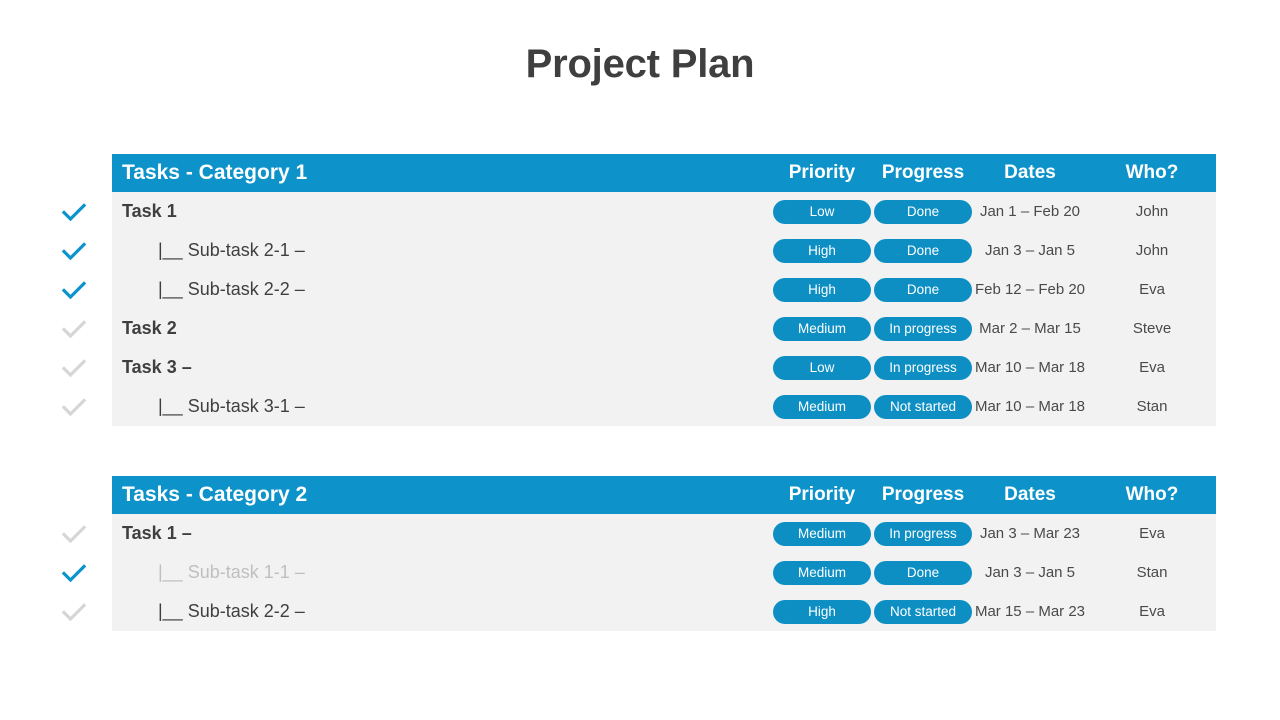 The width and height of the screenshot is (1280, 720). Describe the element at coordinates (157, 367) in the screenshot. I see `task-name: Task 3 –` at that location.